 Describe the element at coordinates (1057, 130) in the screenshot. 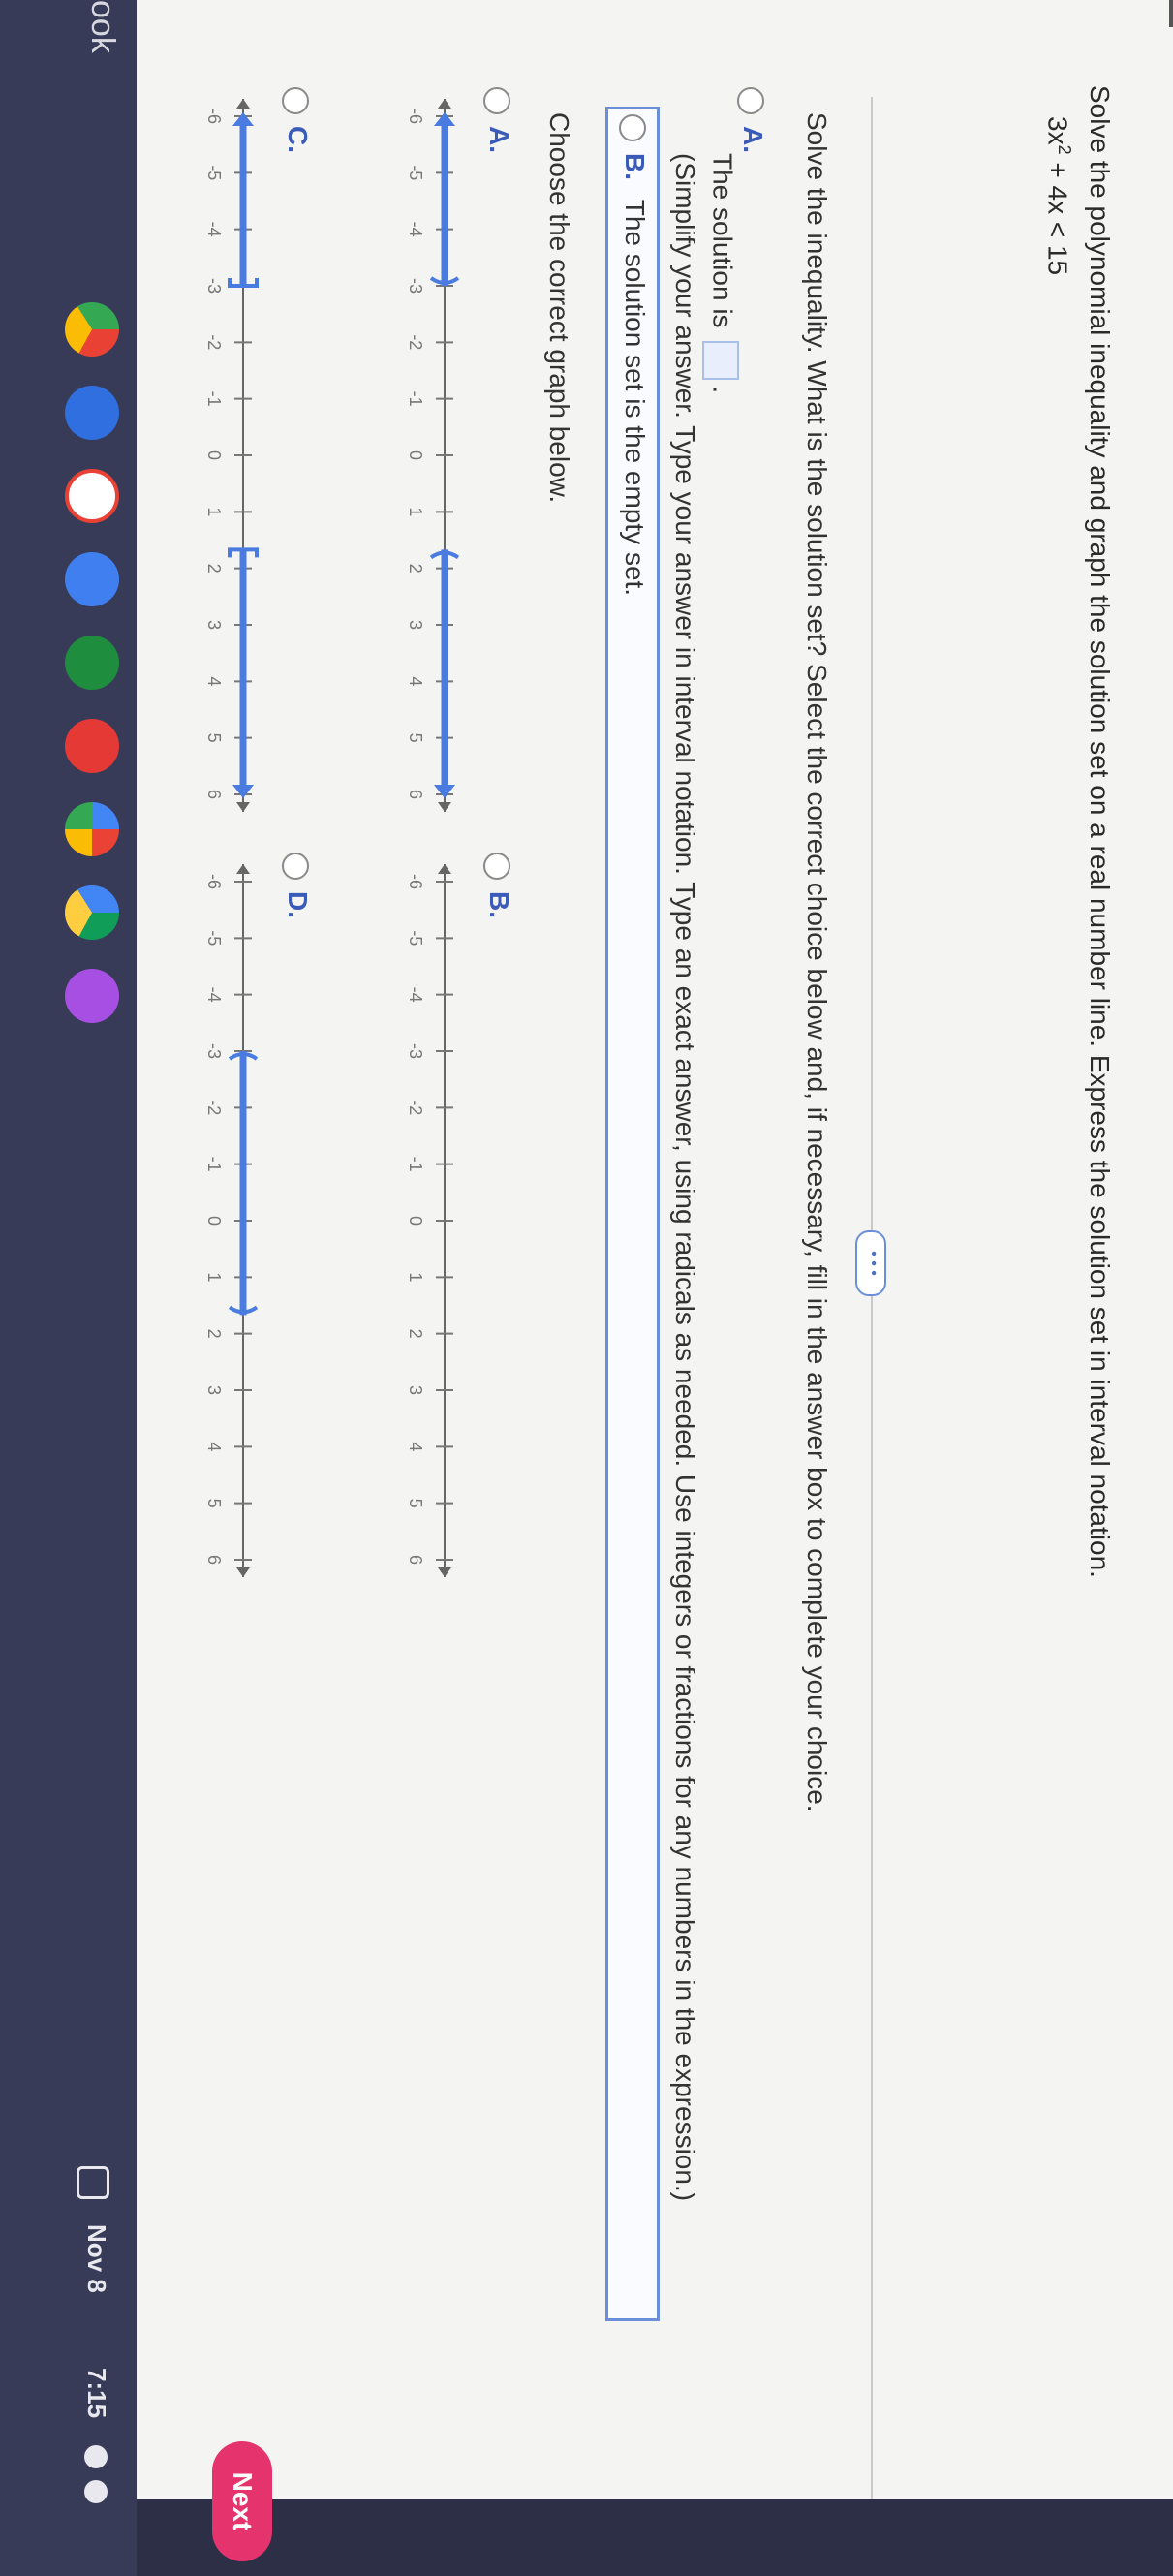

I see `expression-base: 3x` at that location.